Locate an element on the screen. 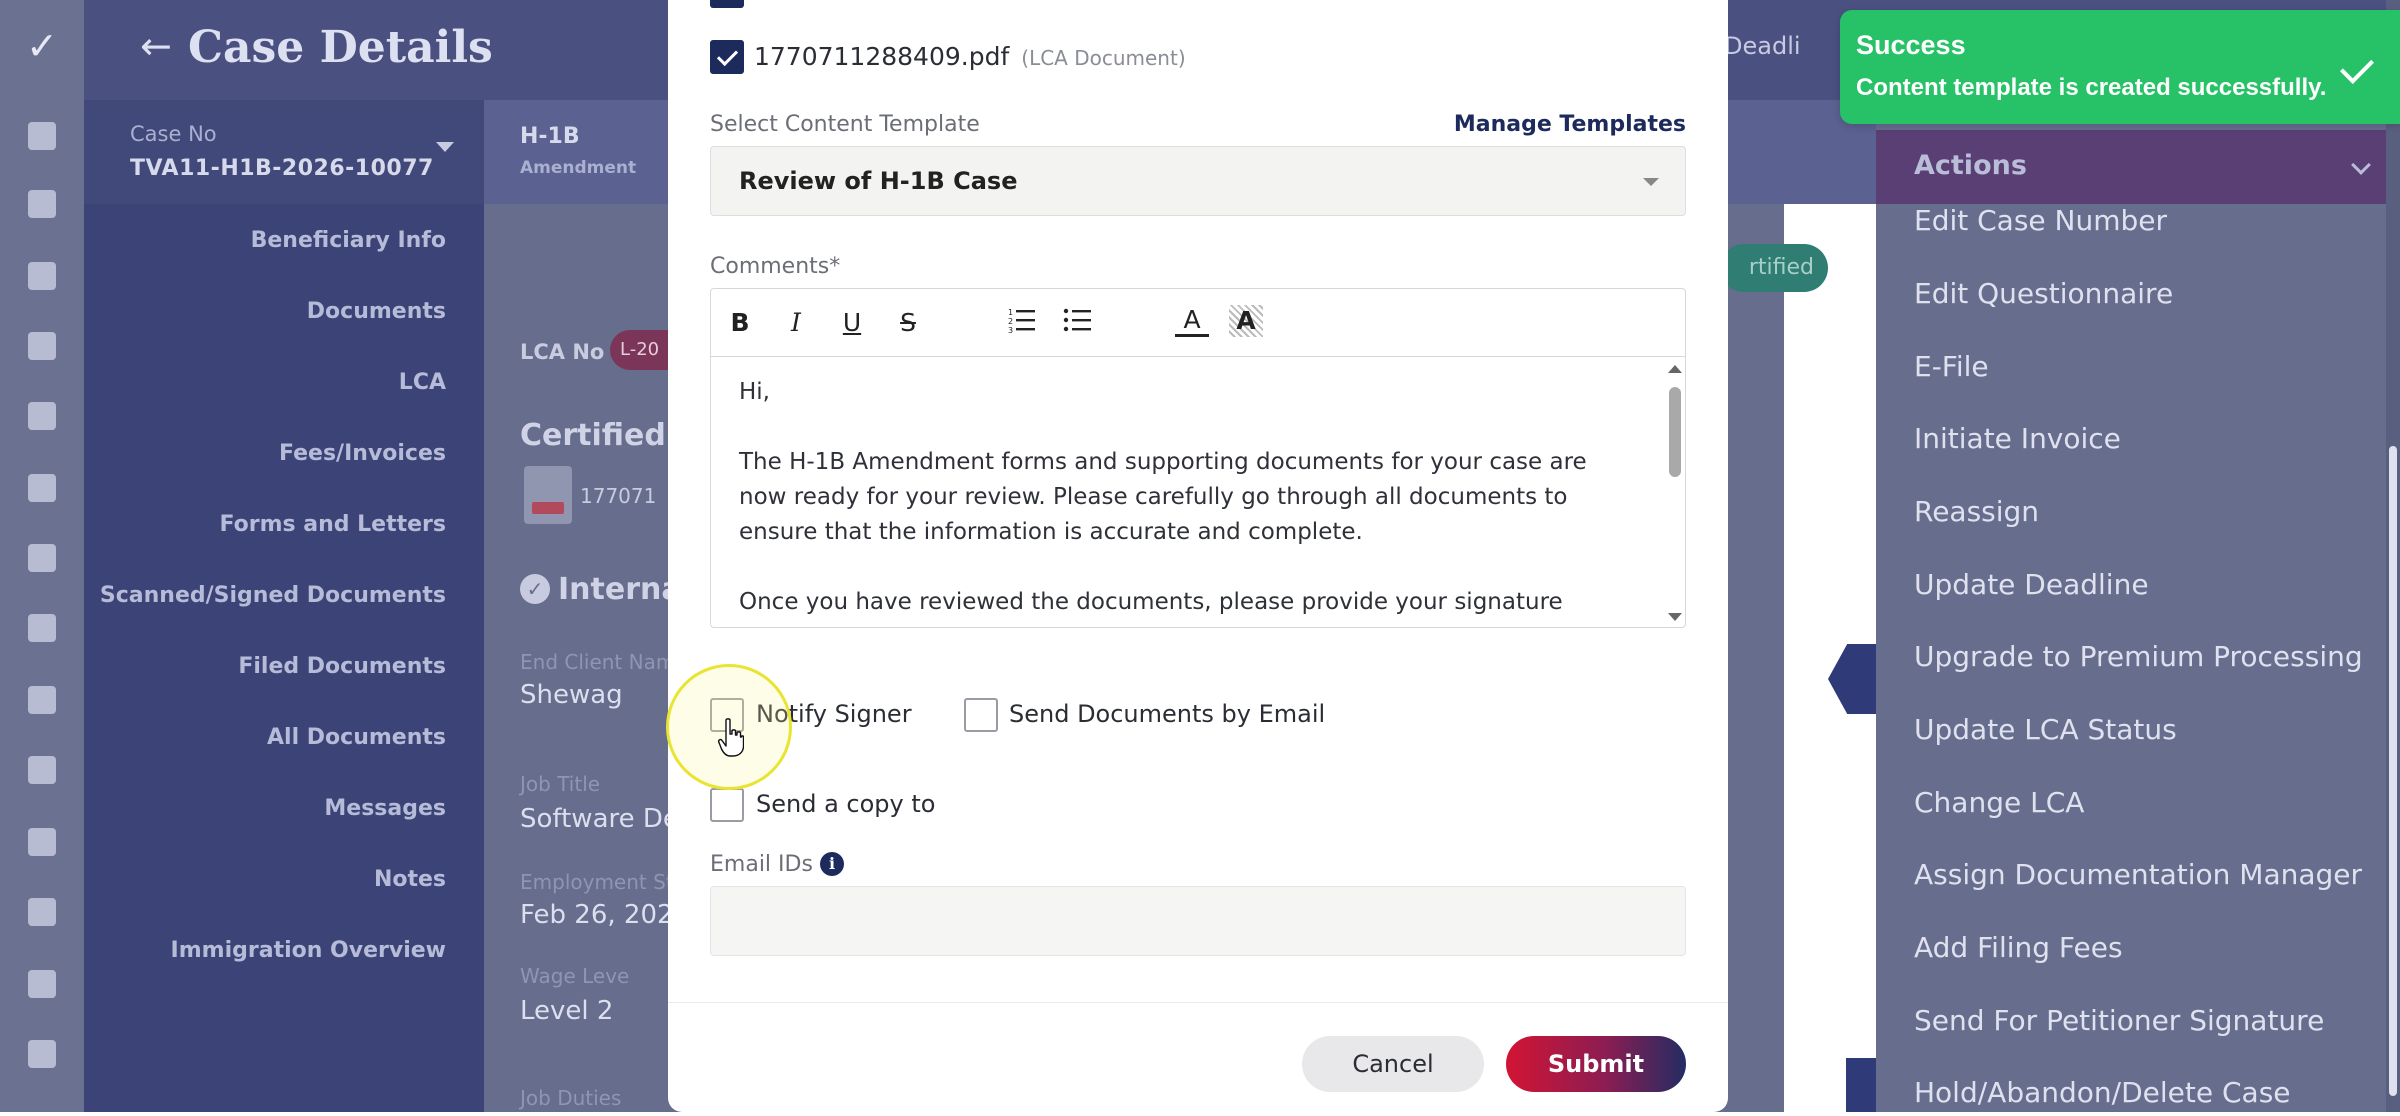 This screenshot has height=1116, width=2400. action-assign-doc-manager: Assign Documentation Manager is located at coordinates (2138, 874).